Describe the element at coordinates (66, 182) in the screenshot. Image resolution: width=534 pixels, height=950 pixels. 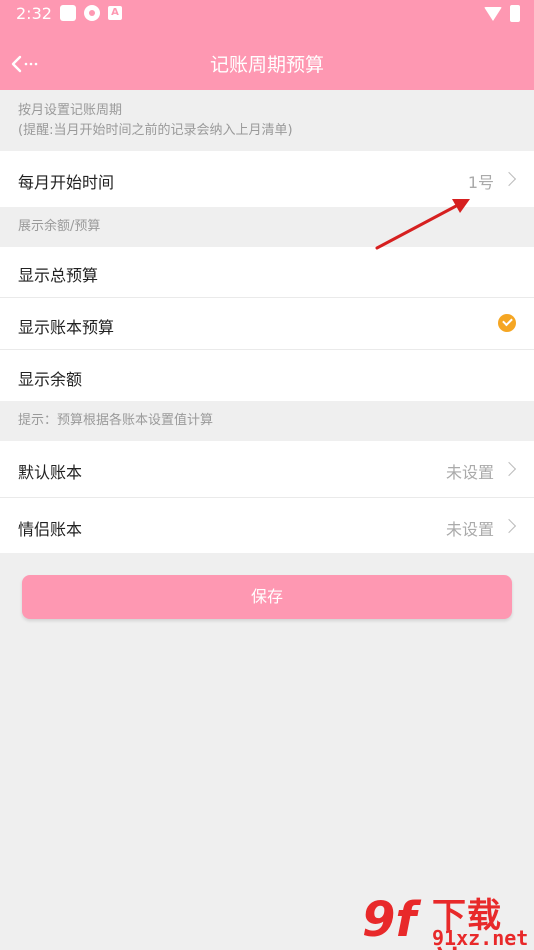
I see `month-start-label: 每月开始时间` at that location.